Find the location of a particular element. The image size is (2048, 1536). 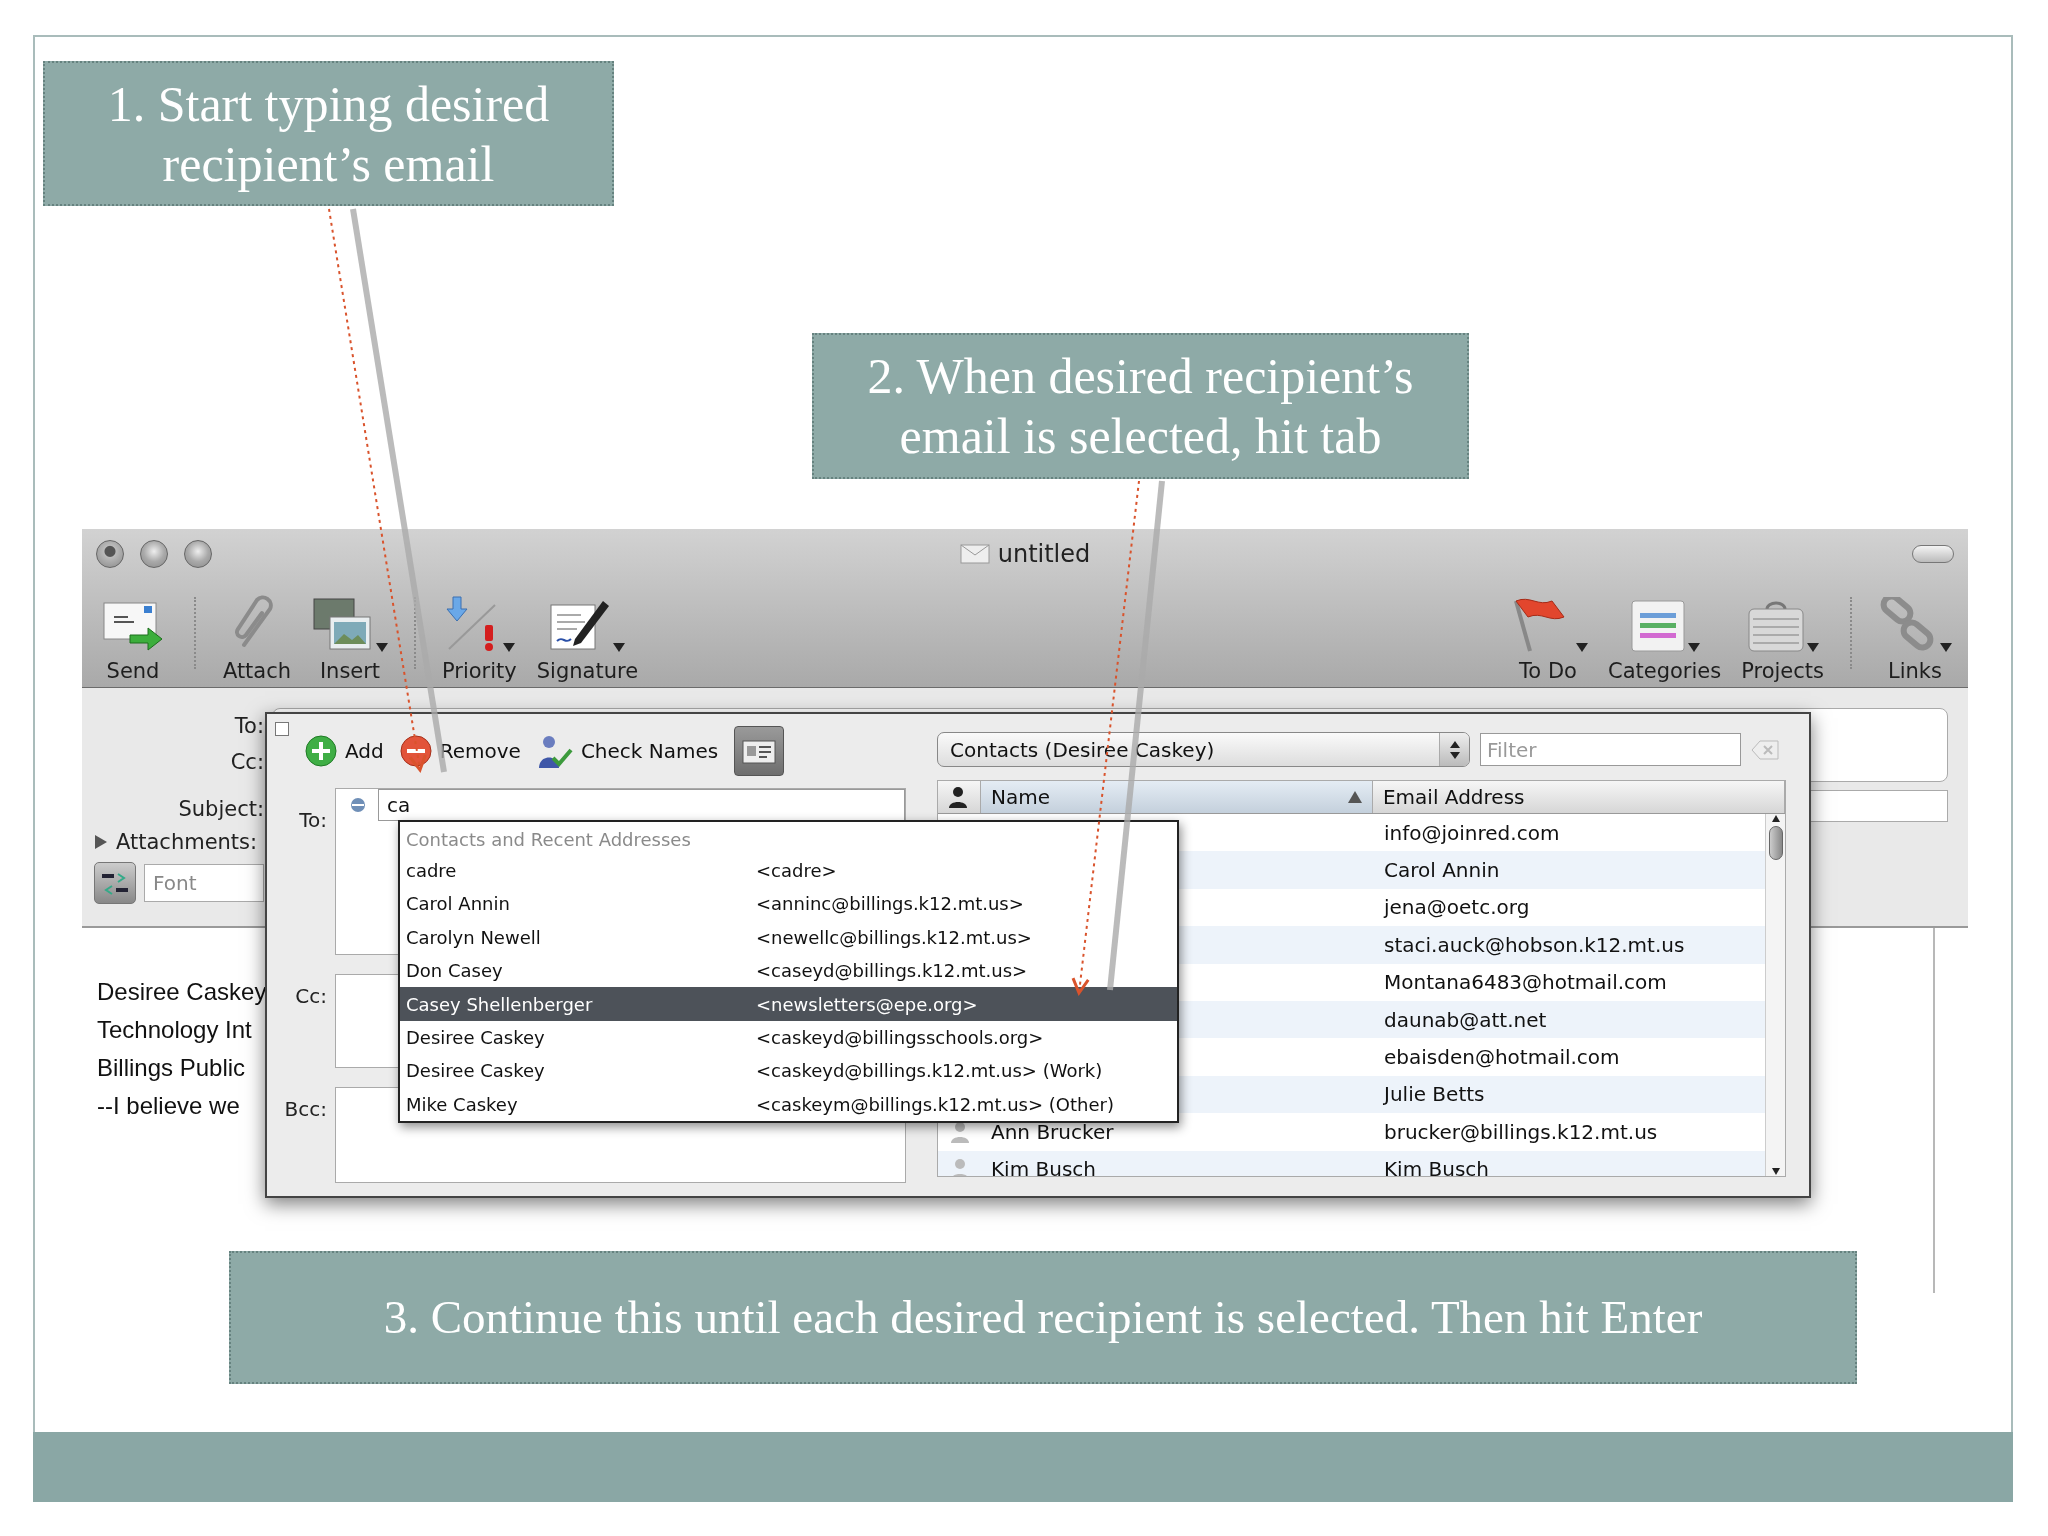

contacts-select: Contacts (Desiree Caskey) is located at coordinates (1203, 749).